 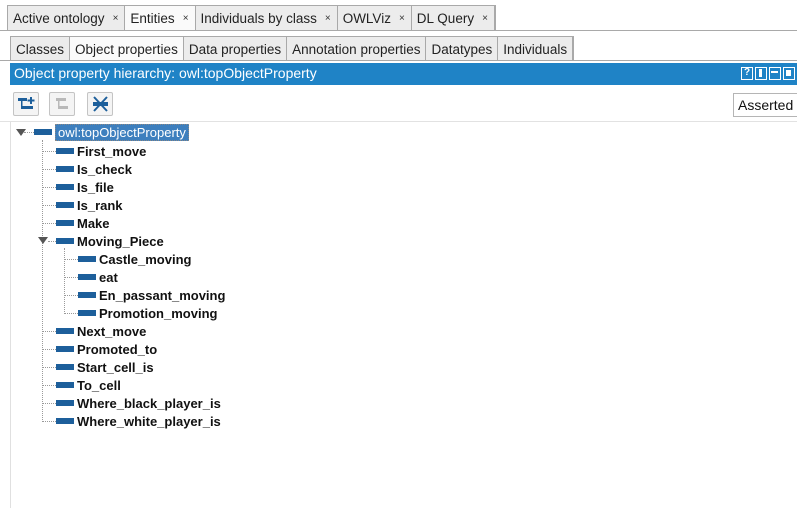 What do you see at coordinates (765, 105) in the screenshot?
I see `hierarchy-mode-select: Asserted` at bounding box center [765, 105].